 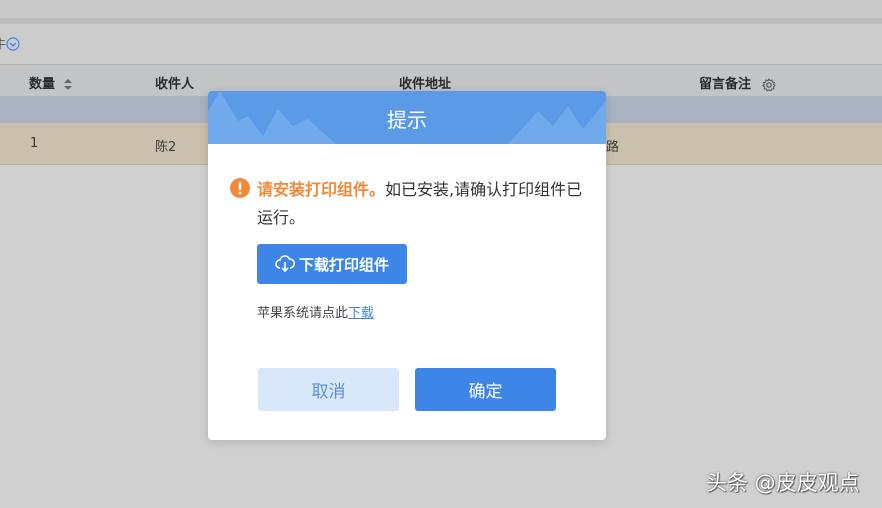 What do you see at coordinates (783, 483) in the screenshot?
I see `watermark: 头条 @皮皮观点` at bounding box center [783, 483].